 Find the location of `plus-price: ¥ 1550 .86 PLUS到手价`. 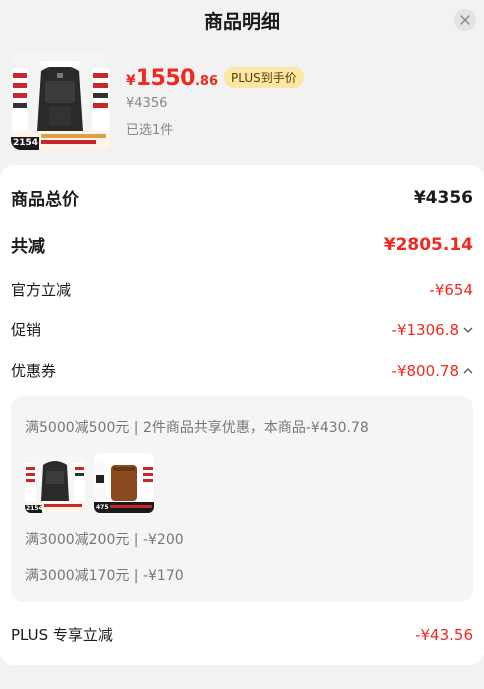

plus-price: ¥ 1550 .86 PLUS到手价 is located at coordinates (215, 78).